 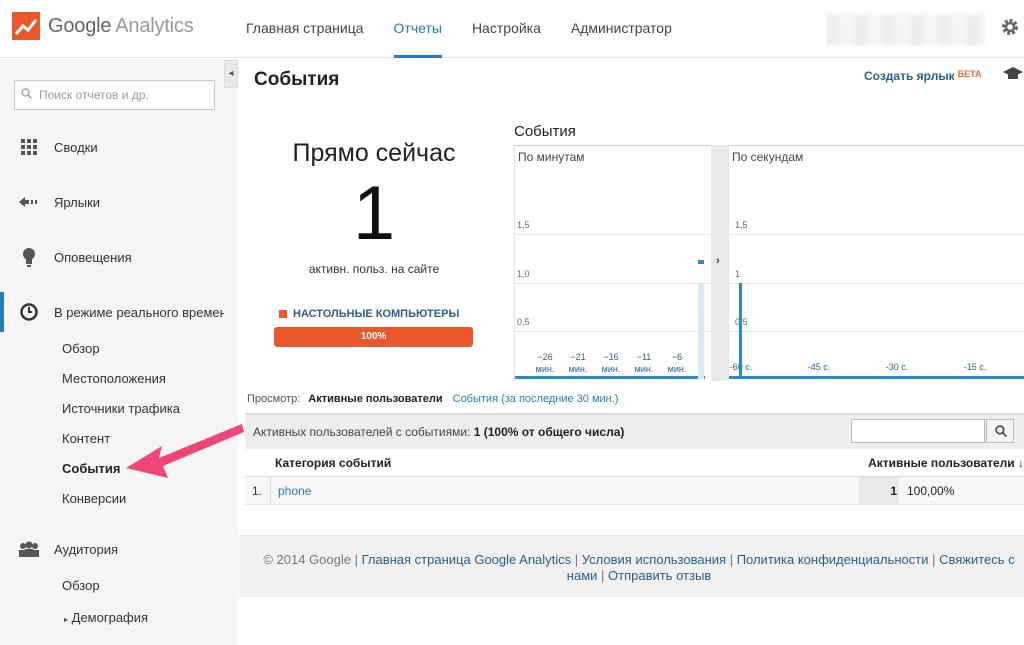 I want to click on report-search-input: Поиск отчетов и др., so click(x=114, y=95).